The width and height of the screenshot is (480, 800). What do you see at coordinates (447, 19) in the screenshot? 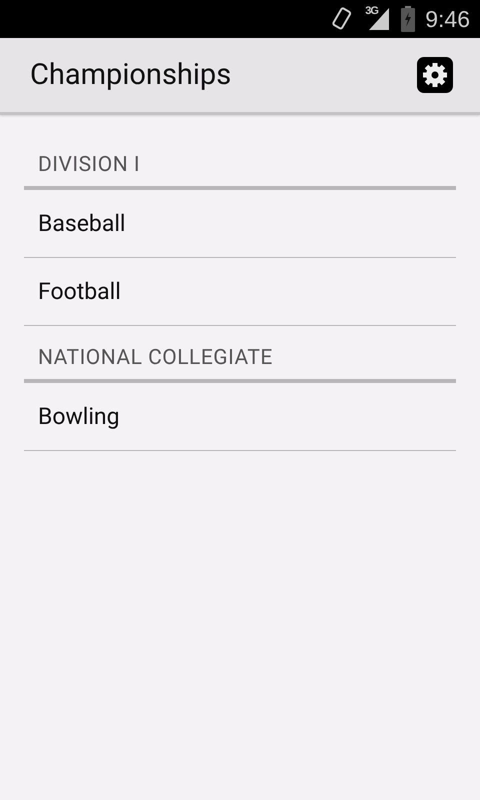
I see `clock-time: 9:46` at bounding box center [447, 19].